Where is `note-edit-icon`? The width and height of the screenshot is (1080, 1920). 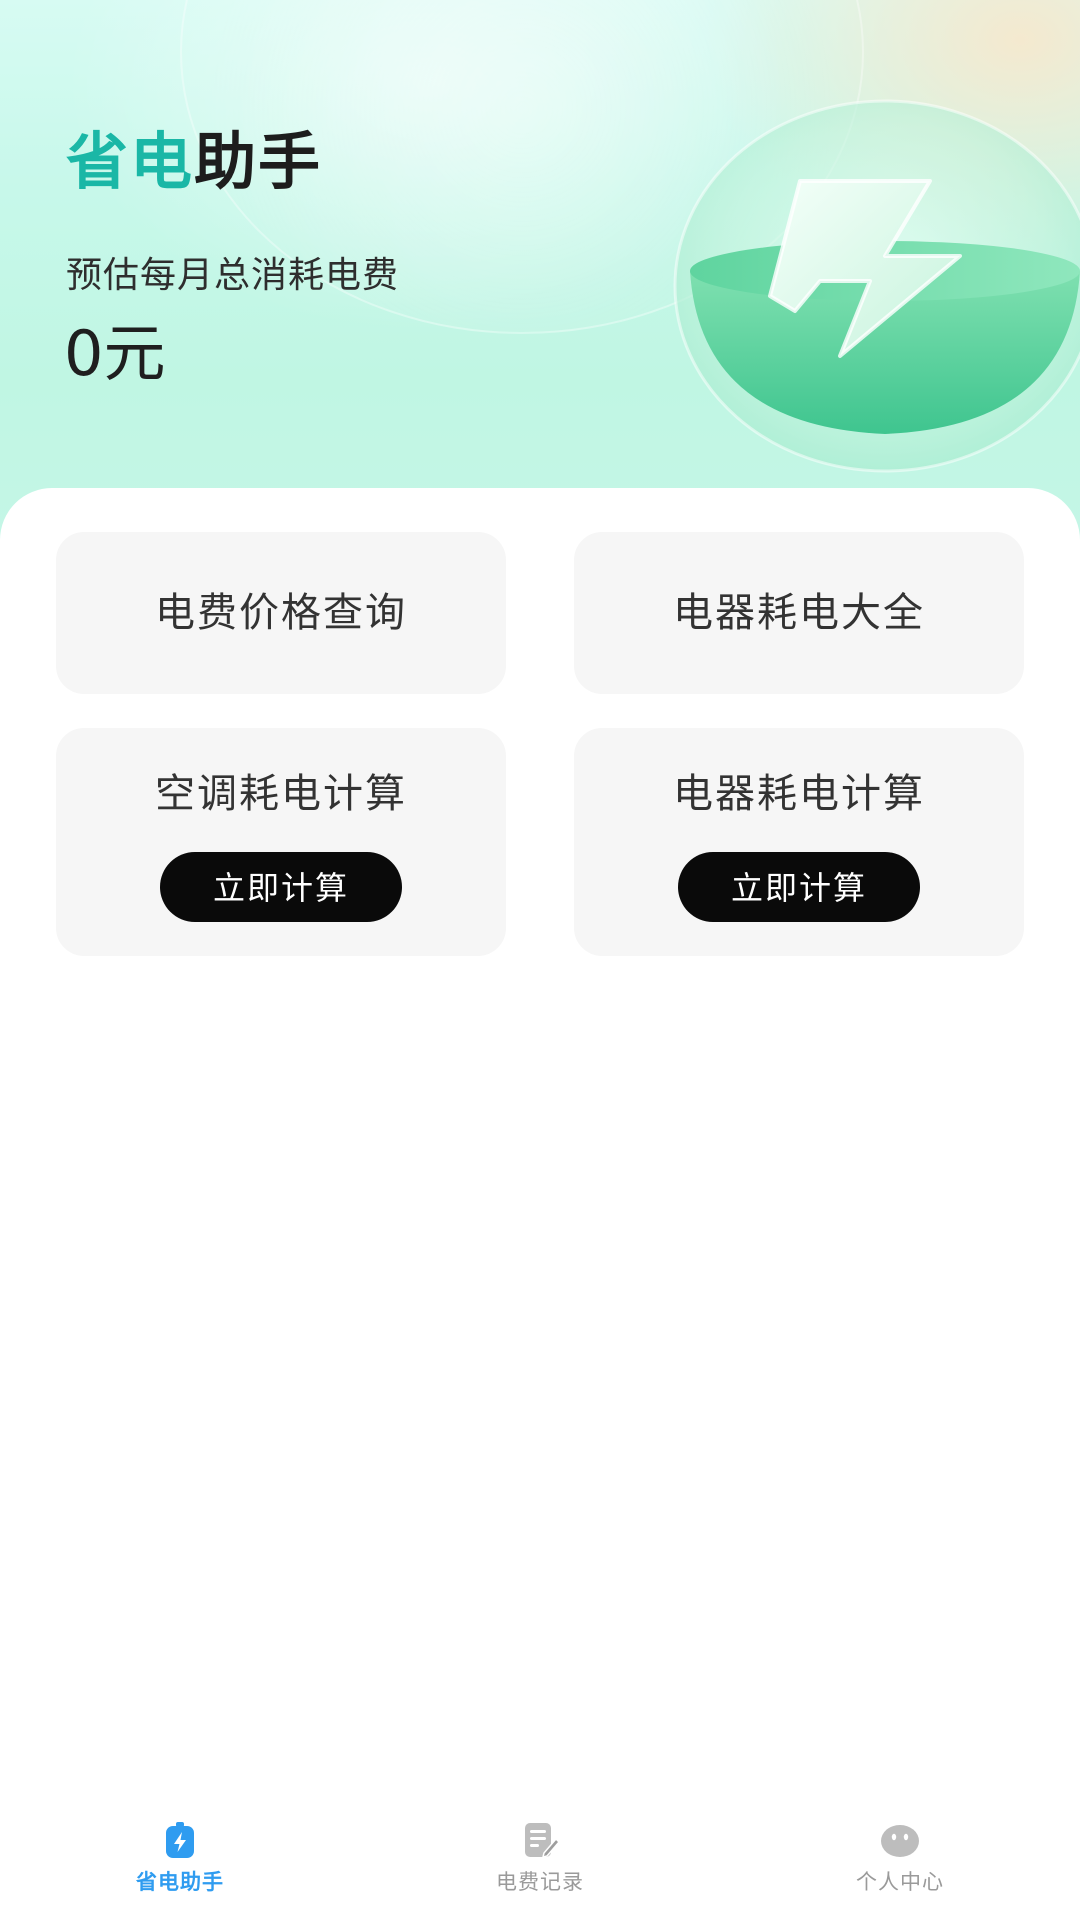
note-edit-icon is located at coordinates (542, 1841).